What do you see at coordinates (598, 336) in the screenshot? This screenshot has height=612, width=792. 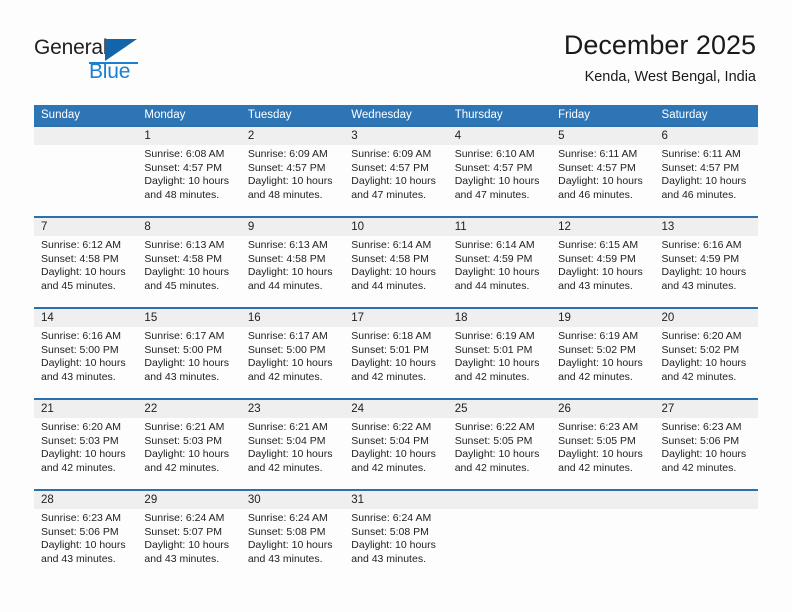 I see `day-detail-line: Sunrise: 6:19 AM` at bounding box center [598, 336].